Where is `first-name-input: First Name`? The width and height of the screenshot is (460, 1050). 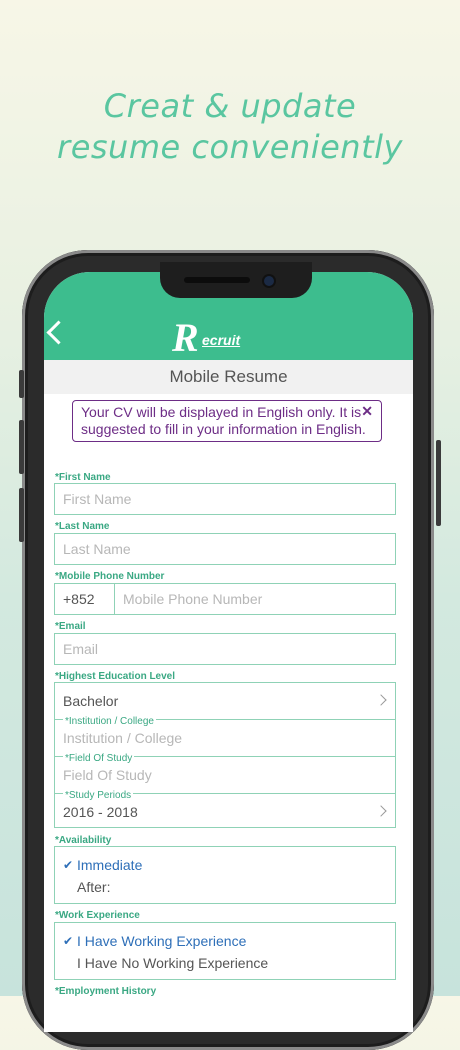 first-name-input: First Name is located at coordinates (225, 499).